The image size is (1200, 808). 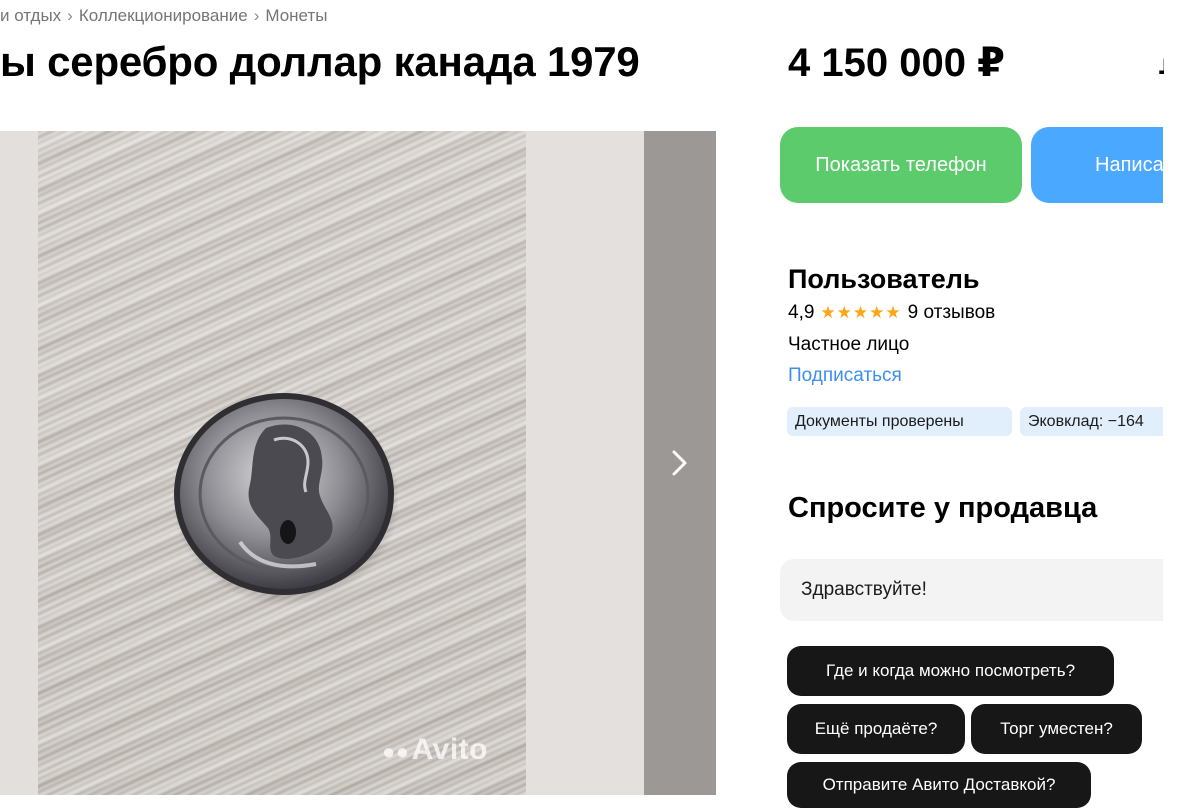 What do you see at coordinates (585, 463) in the screenshot?
I see `gallery-side-right` at bounding box center [585, 463].